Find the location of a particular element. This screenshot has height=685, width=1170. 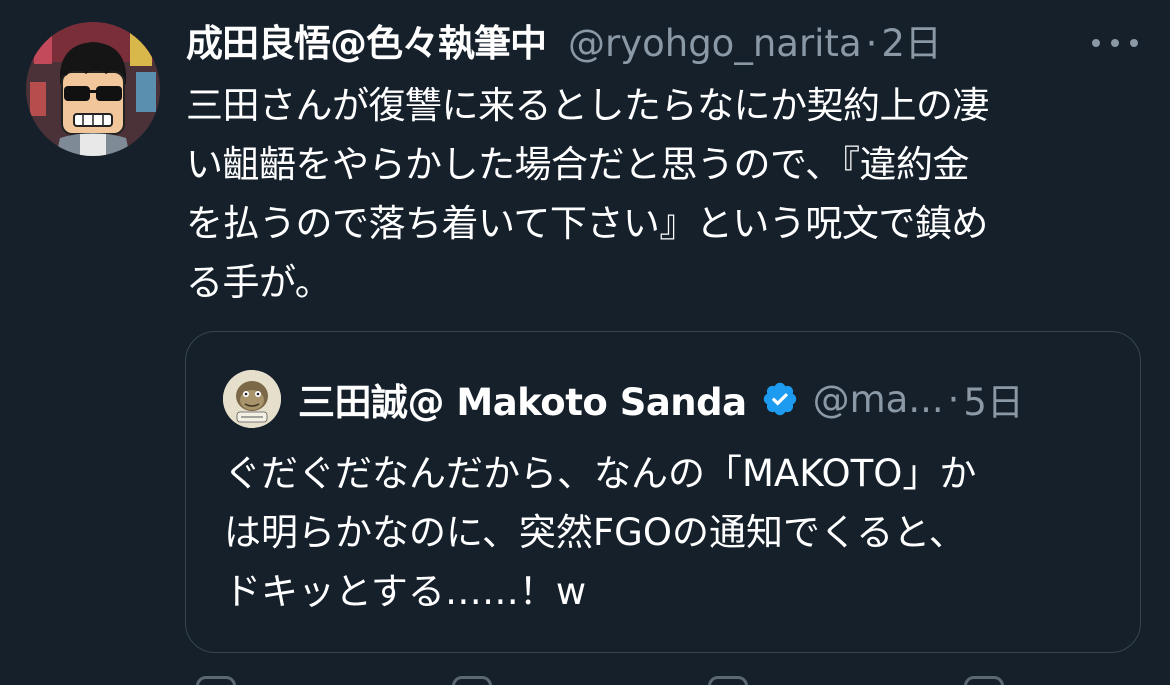

tweet-timestamp: 2日 is located at coordinates (911, 44).